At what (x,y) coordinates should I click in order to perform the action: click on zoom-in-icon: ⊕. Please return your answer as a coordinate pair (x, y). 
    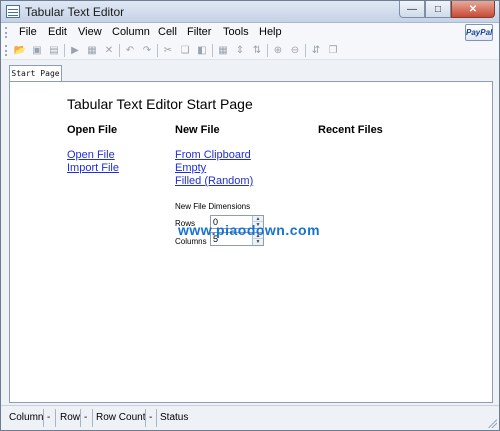
    Looking at the image, I should click on (278, 50).